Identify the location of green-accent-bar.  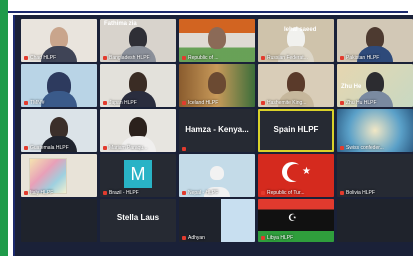
(4, 128).